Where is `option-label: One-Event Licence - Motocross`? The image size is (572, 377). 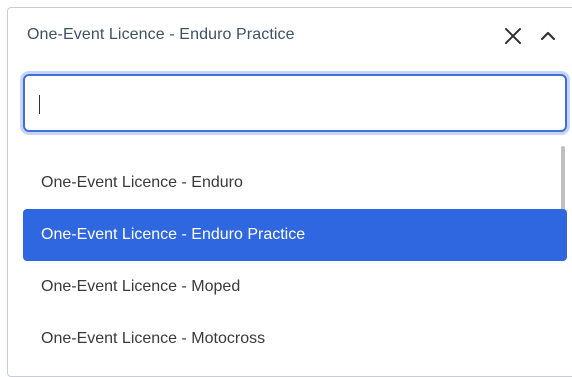 option-label: One-Event Licence - Motocross is located at coordinates (153, 338).